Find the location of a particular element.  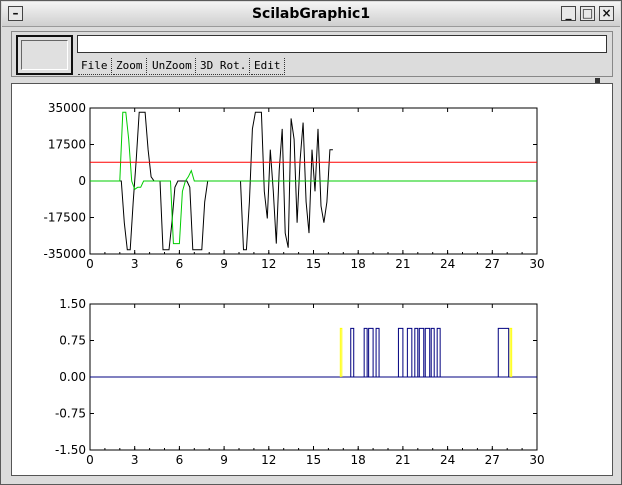

y-tick-label: 1.50 is located at coordinates (72, 304).